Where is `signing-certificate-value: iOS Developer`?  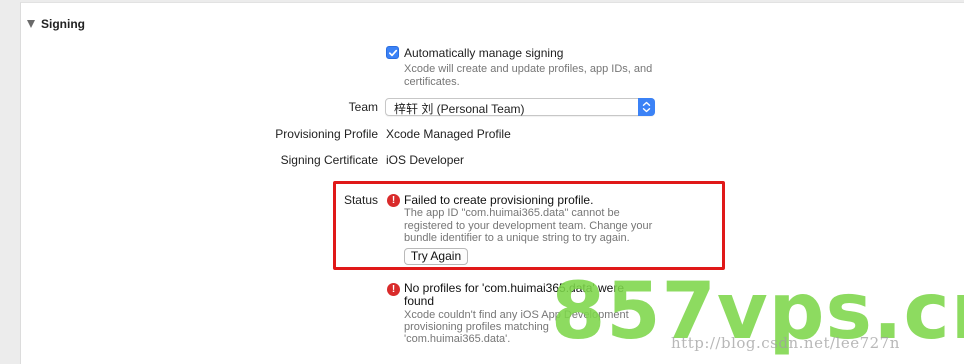
signing-certificate-value: iOS Developer is located at coordinates (425, 160).